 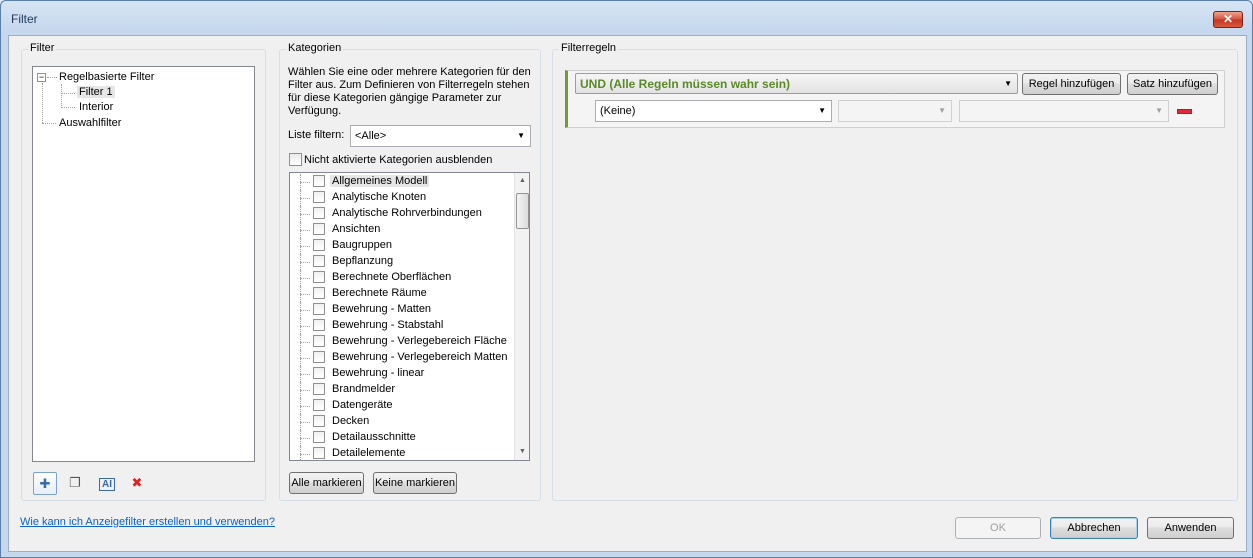 I want to click on select-none-button: Keine markieren, so click(x=415, y=483).